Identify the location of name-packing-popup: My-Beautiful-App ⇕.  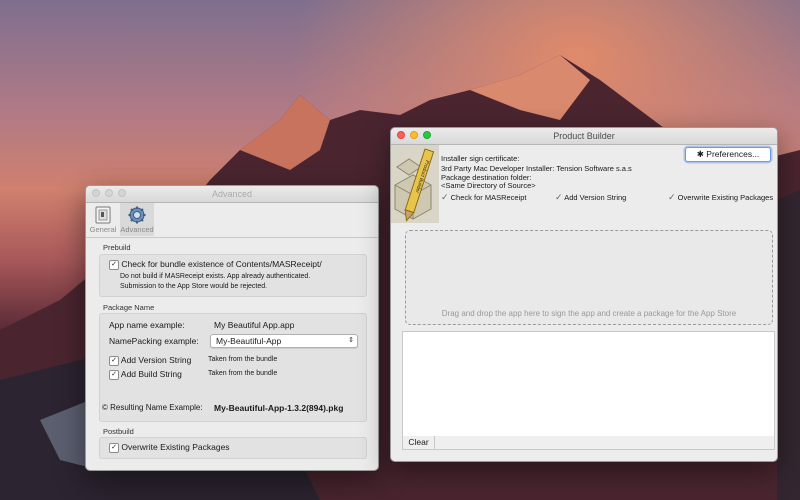
(284, 341).